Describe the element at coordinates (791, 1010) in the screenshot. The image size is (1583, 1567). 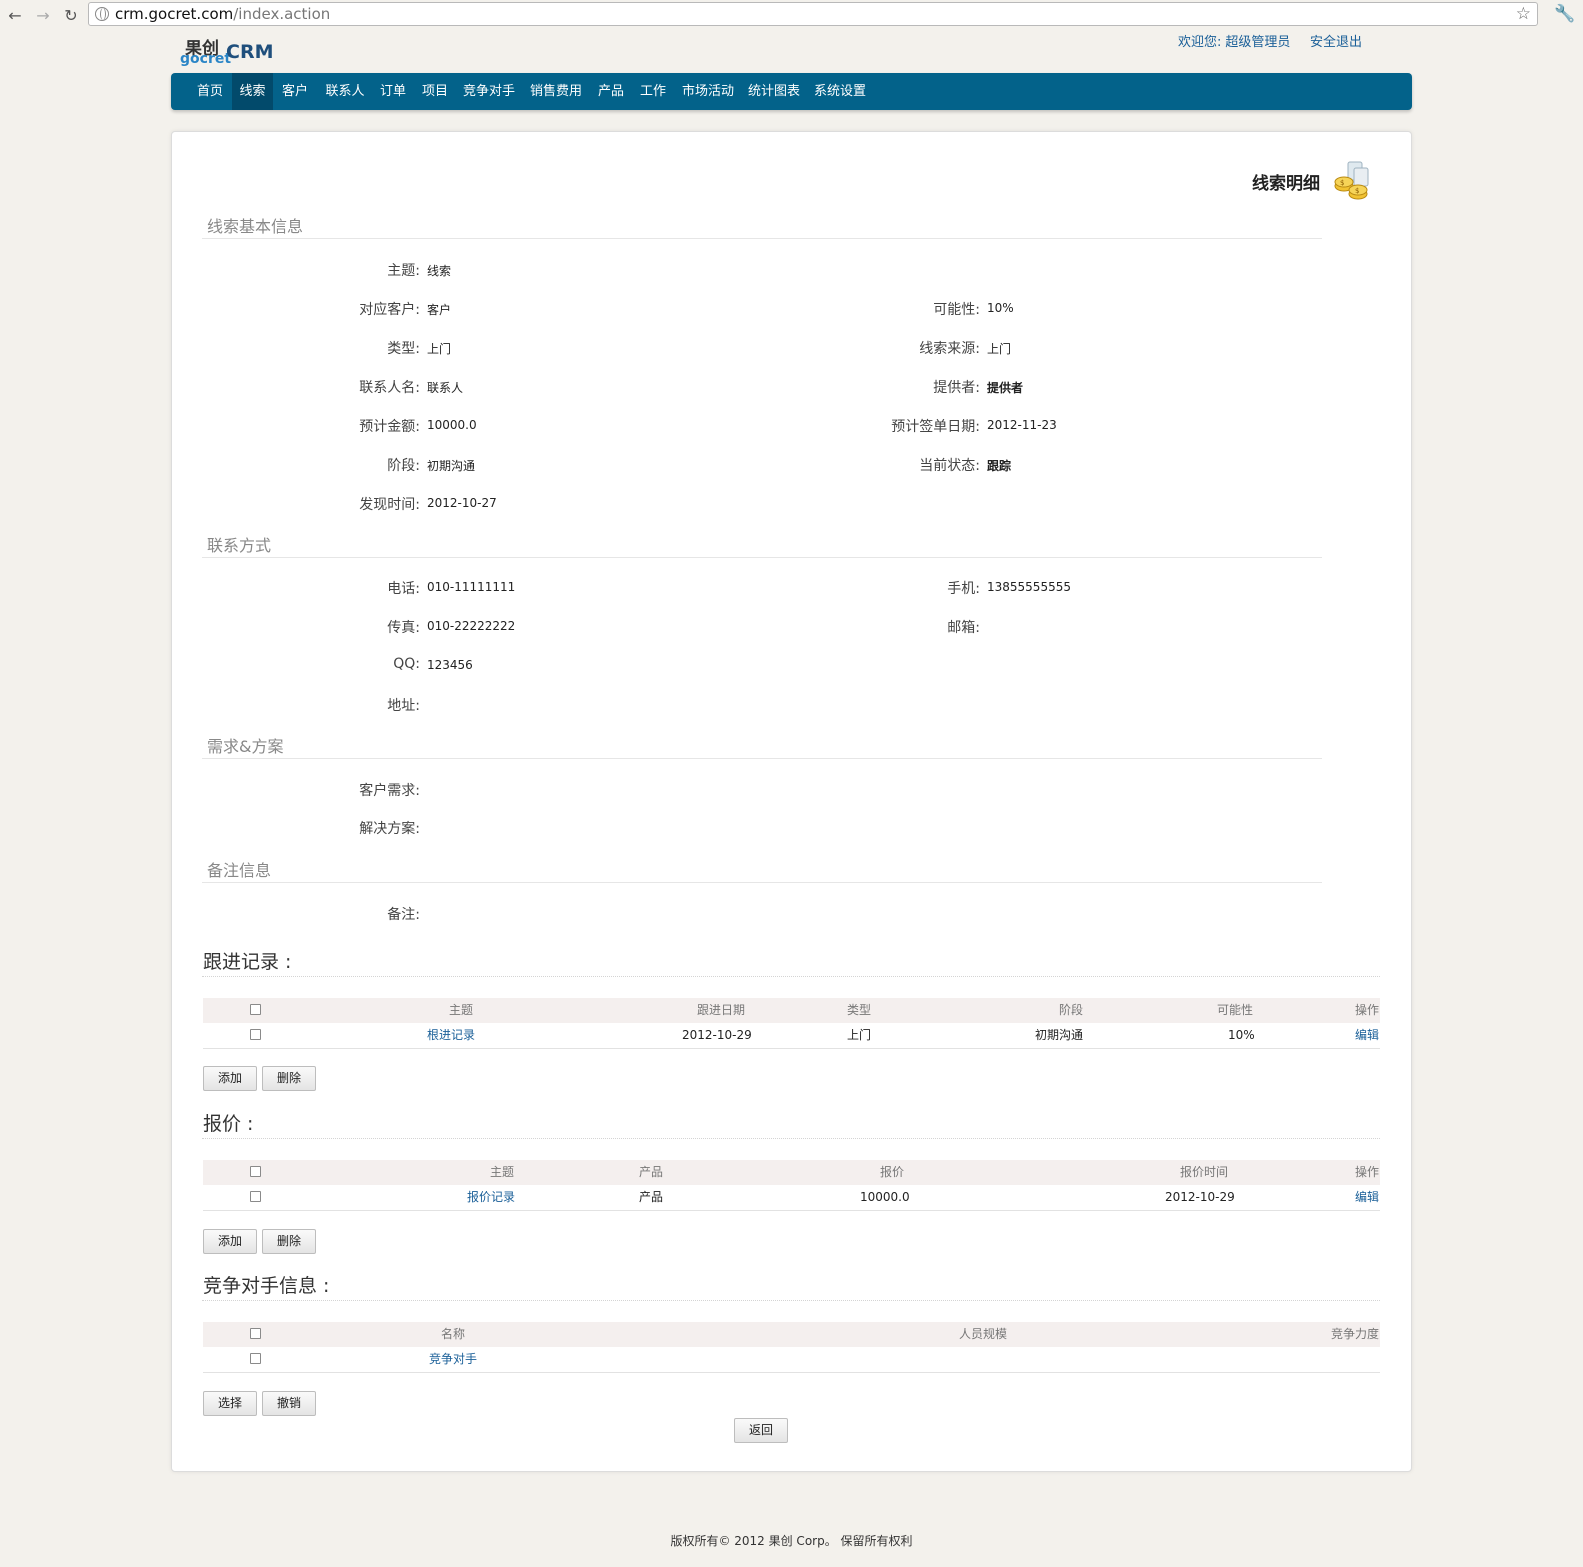
I see `followups-table-header: 主题 跟进日期 类型 阶段 可能性 操作` at that location.